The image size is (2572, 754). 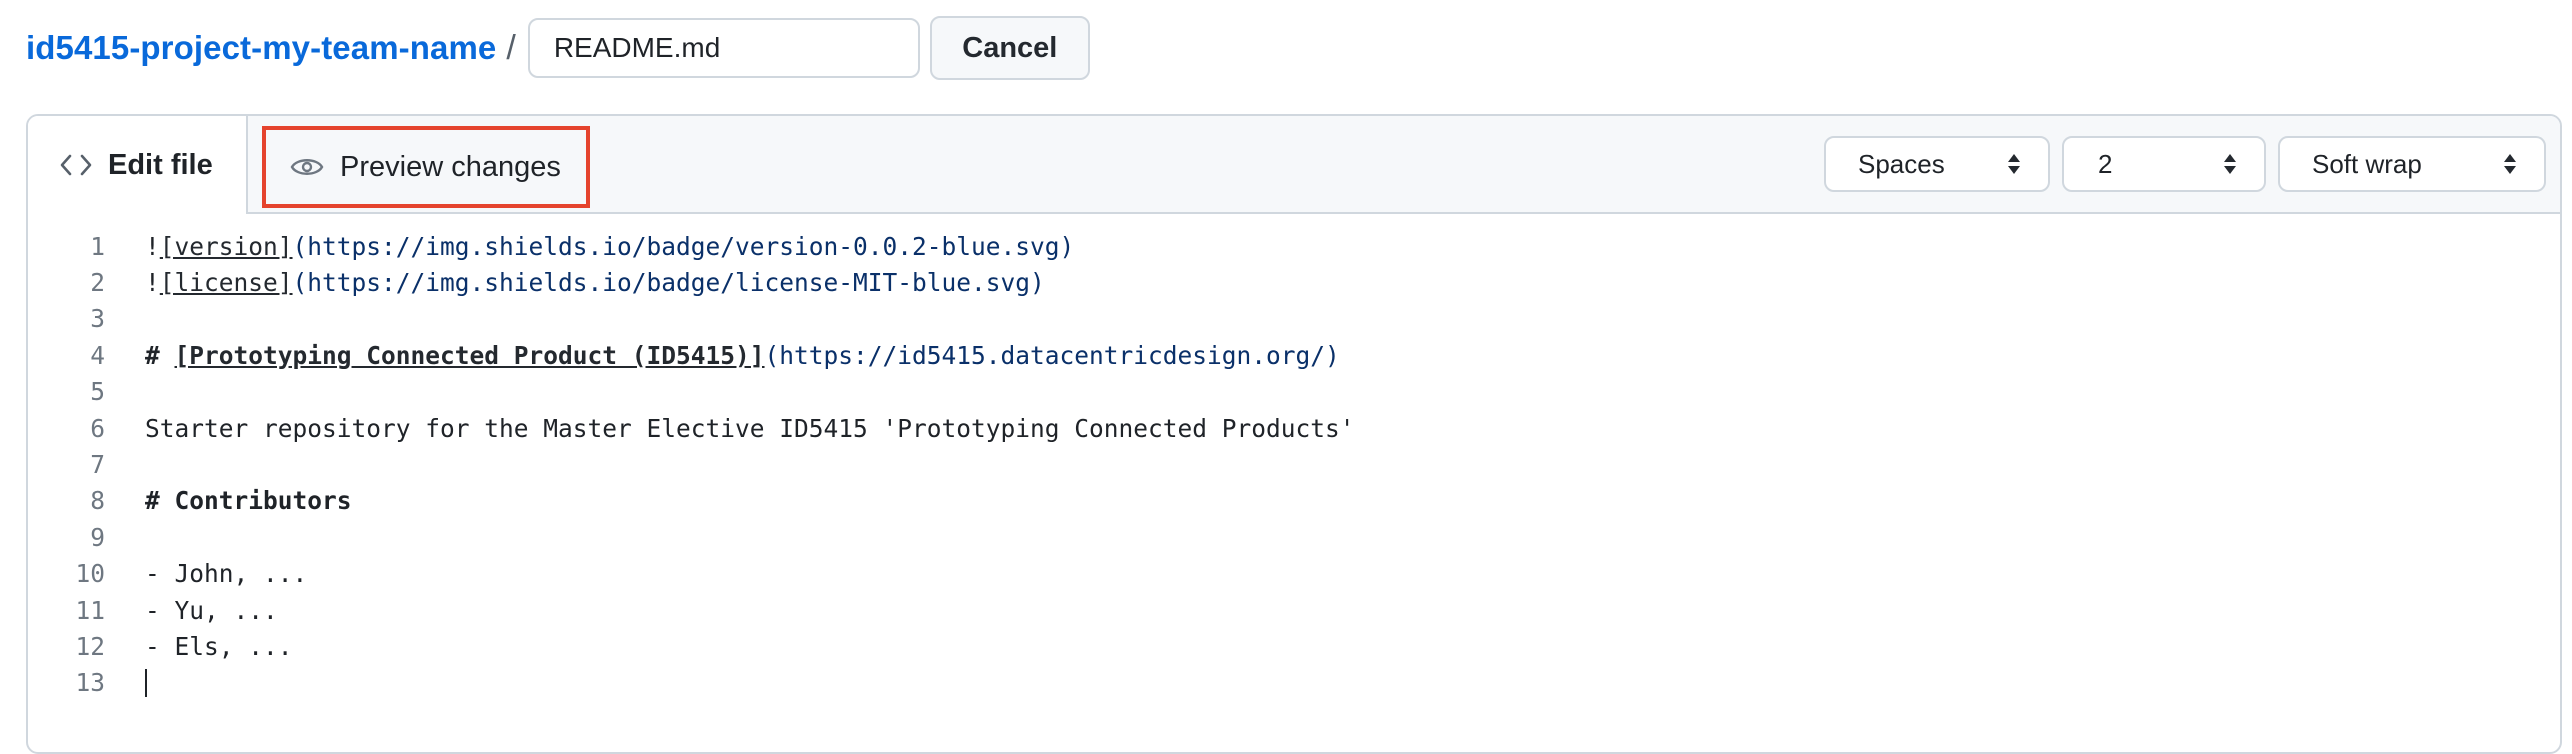 What do you see at coordinates (97, 537) in the screenshot?
I see `line-number: 9` at bounding box center [97, 537].